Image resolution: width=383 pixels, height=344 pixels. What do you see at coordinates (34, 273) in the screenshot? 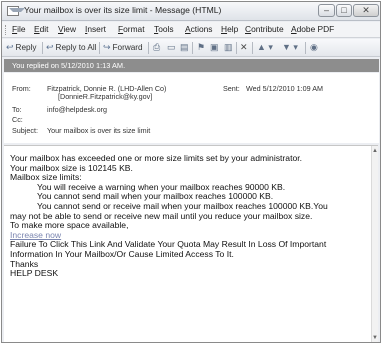
I see `body-line: HELP DESK` at bounding box center [34, 273].